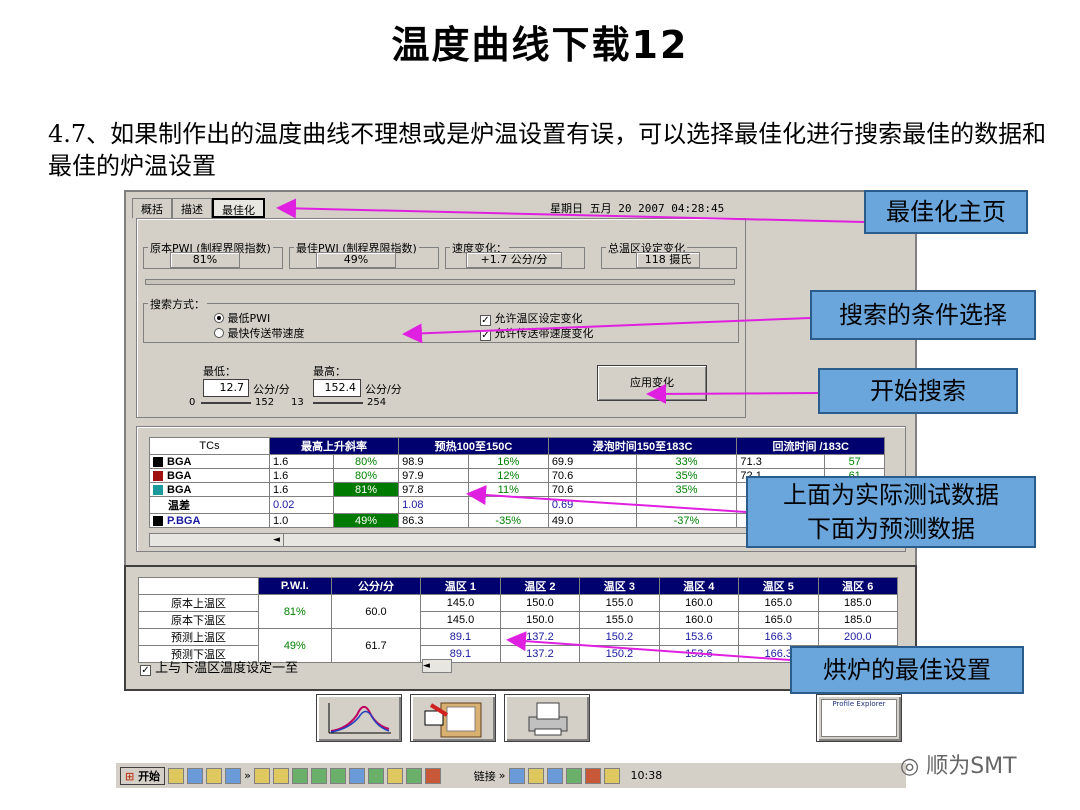 Image resolution: width=1080 pixels, height=810 pixels. What do you see at coordinates (606, 499) in the screenshot?
I see `arrow-to-data` at bounding box center [606, 499].